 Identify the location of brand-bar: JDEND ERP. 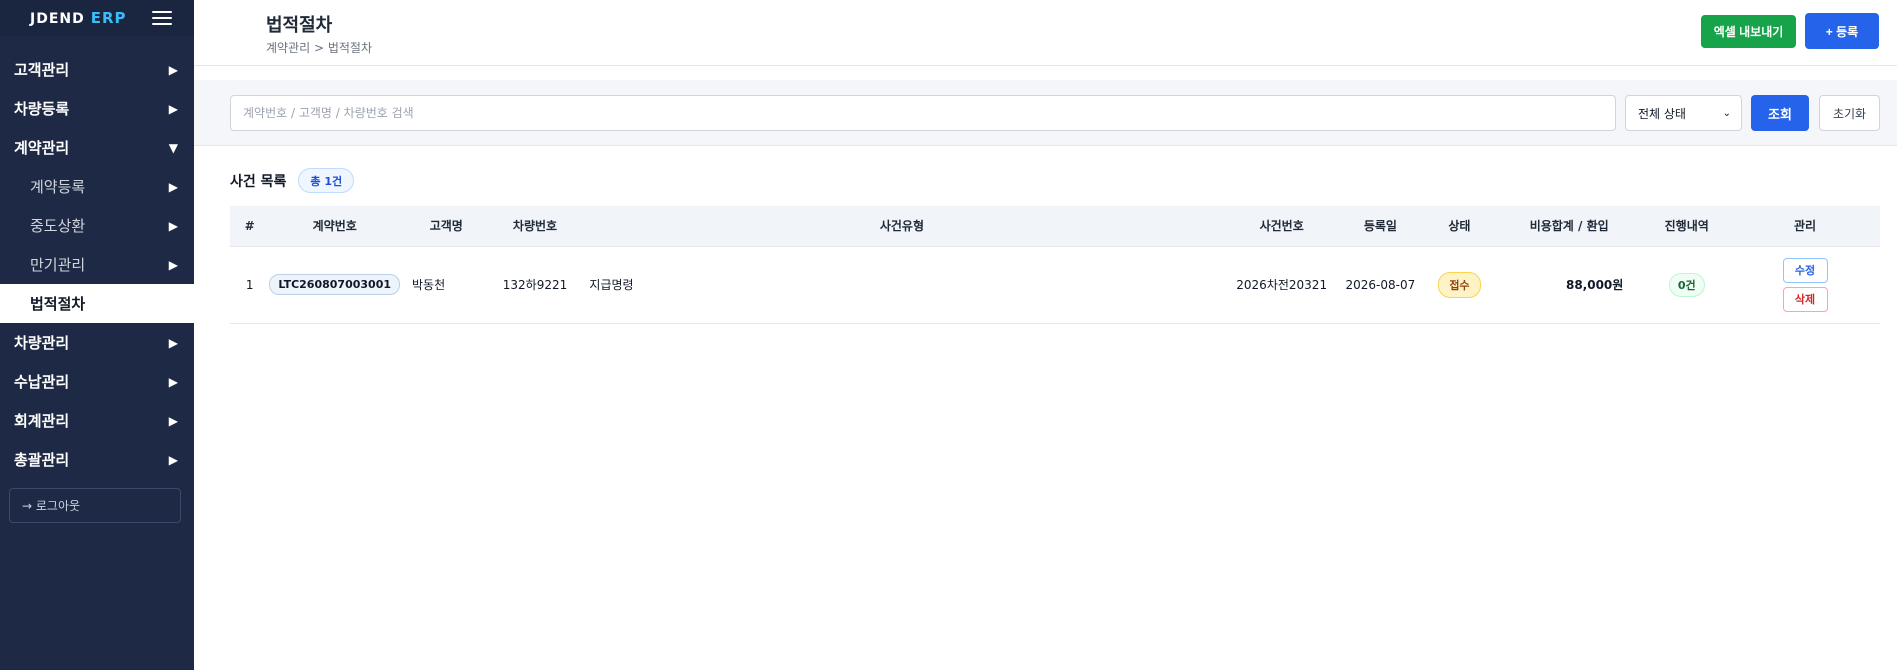
(97, 18).